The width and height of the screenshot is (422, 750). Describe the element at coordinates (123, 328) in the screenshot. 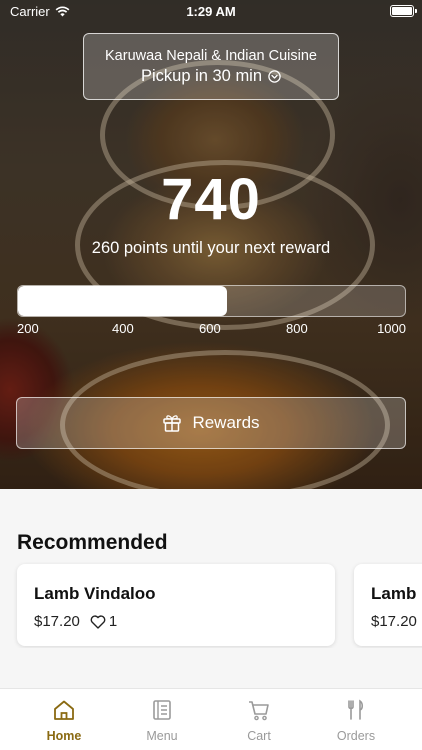

I see `tick-label: 400` at that location.